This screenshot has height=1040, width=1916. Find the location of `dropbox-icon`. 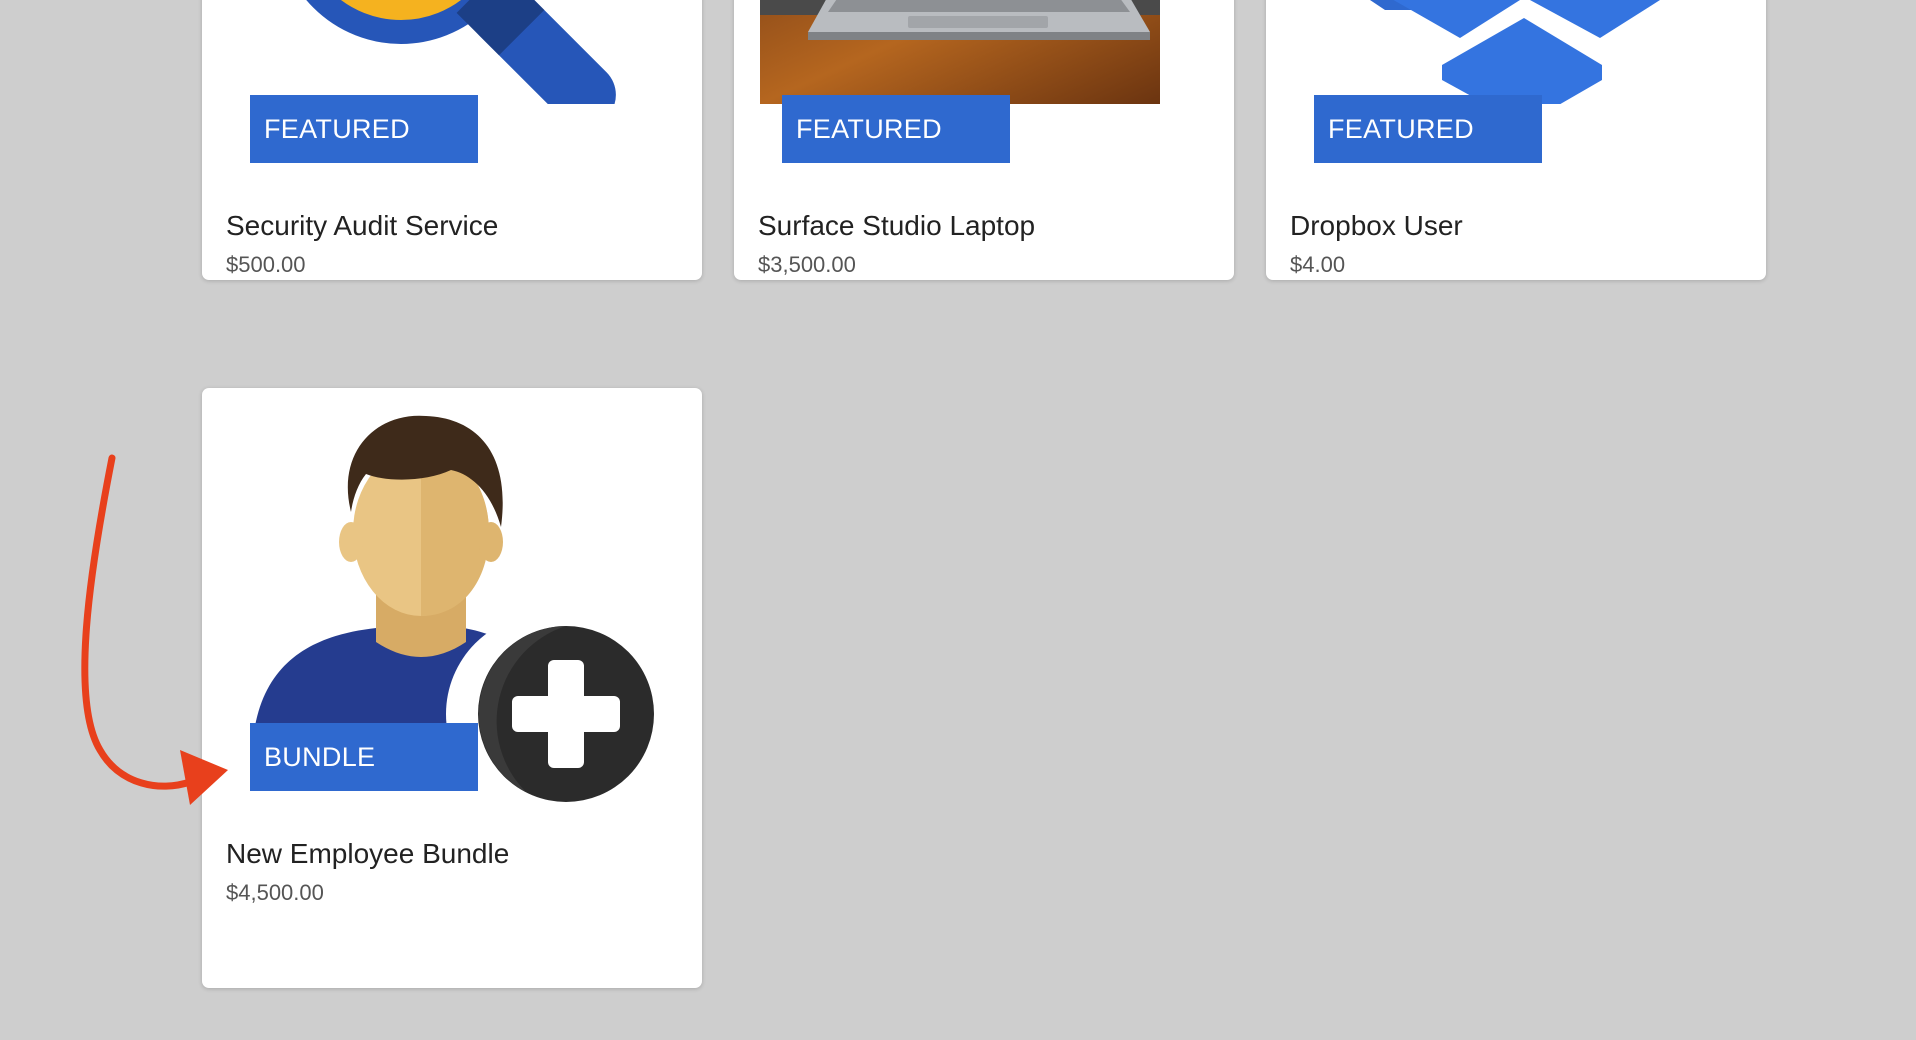

dropbox-icon is located at coordinates (1515, 52).